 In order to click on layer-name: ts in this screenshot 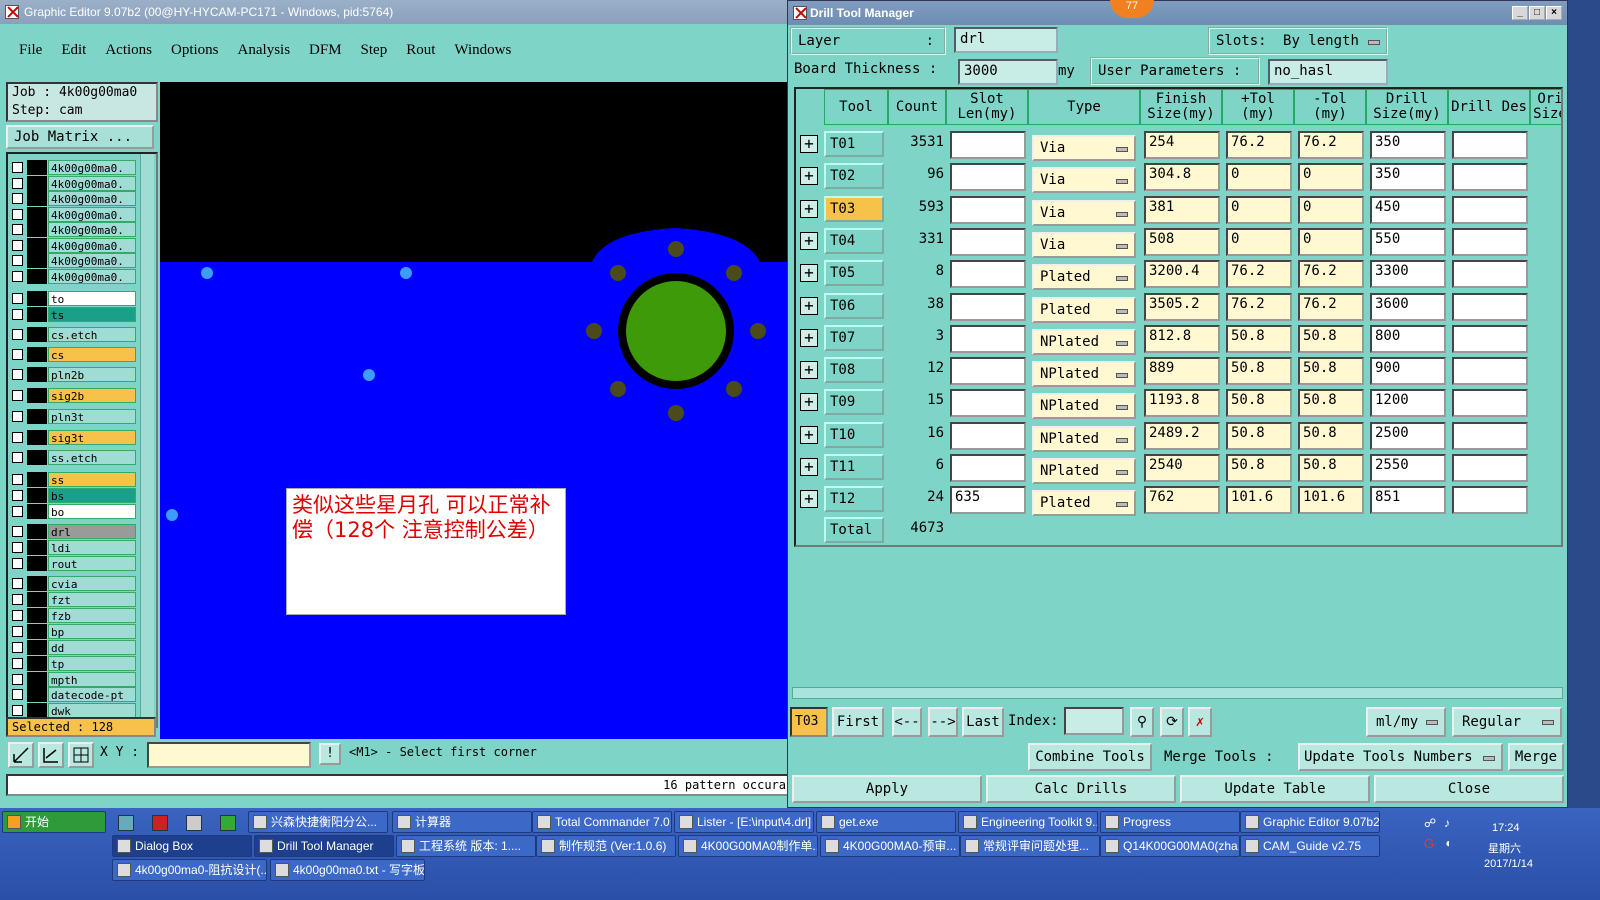, I will do `click(92, 314)`.